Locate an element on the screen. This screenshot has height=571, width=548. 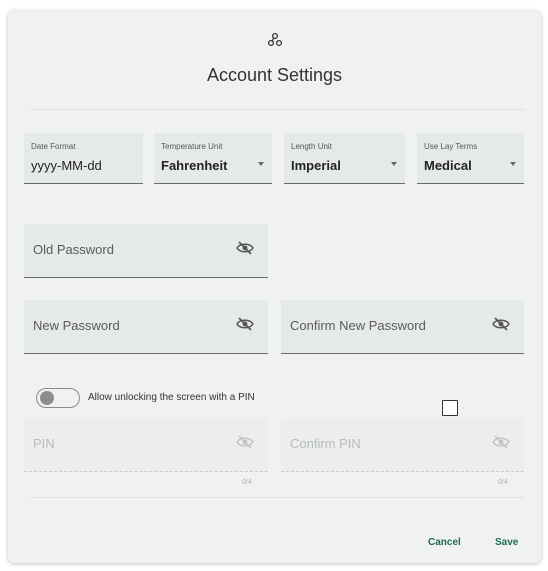
lay-terms-label: Use Lay Terms is located at coordinates (451, 146).